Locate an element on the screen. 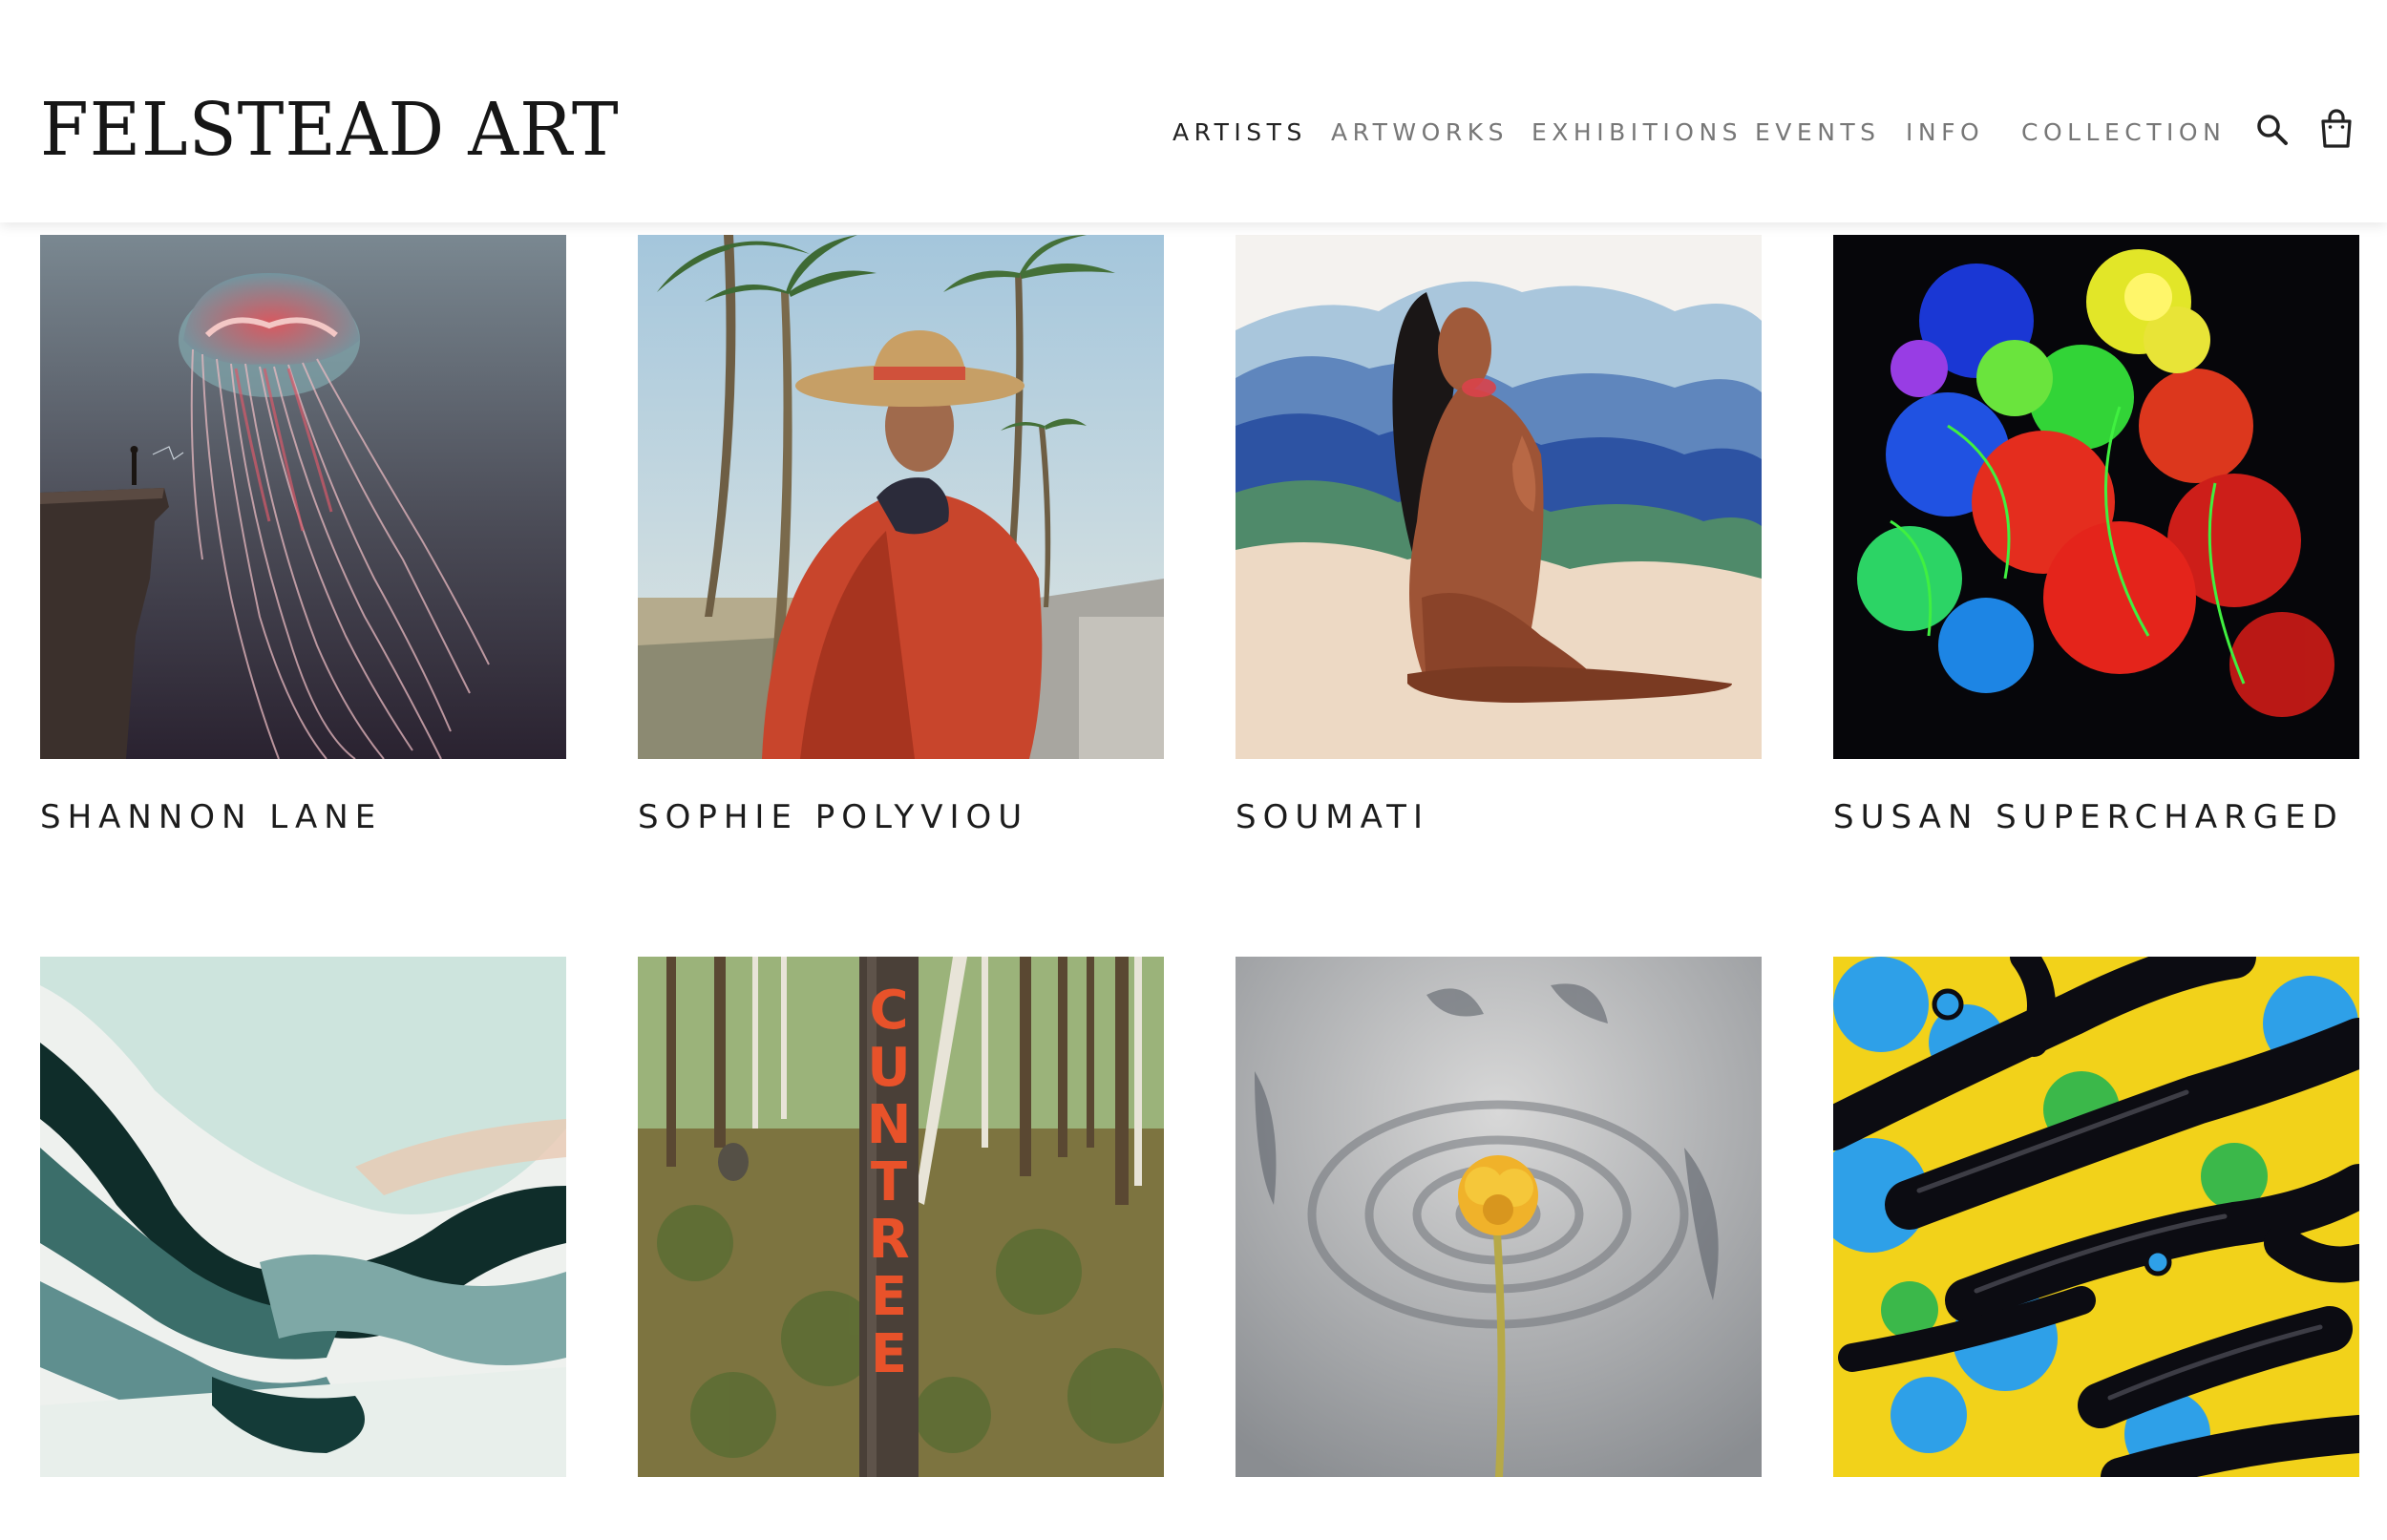  artist-name: SHANNON LANE is located at coordinates (211, 817).